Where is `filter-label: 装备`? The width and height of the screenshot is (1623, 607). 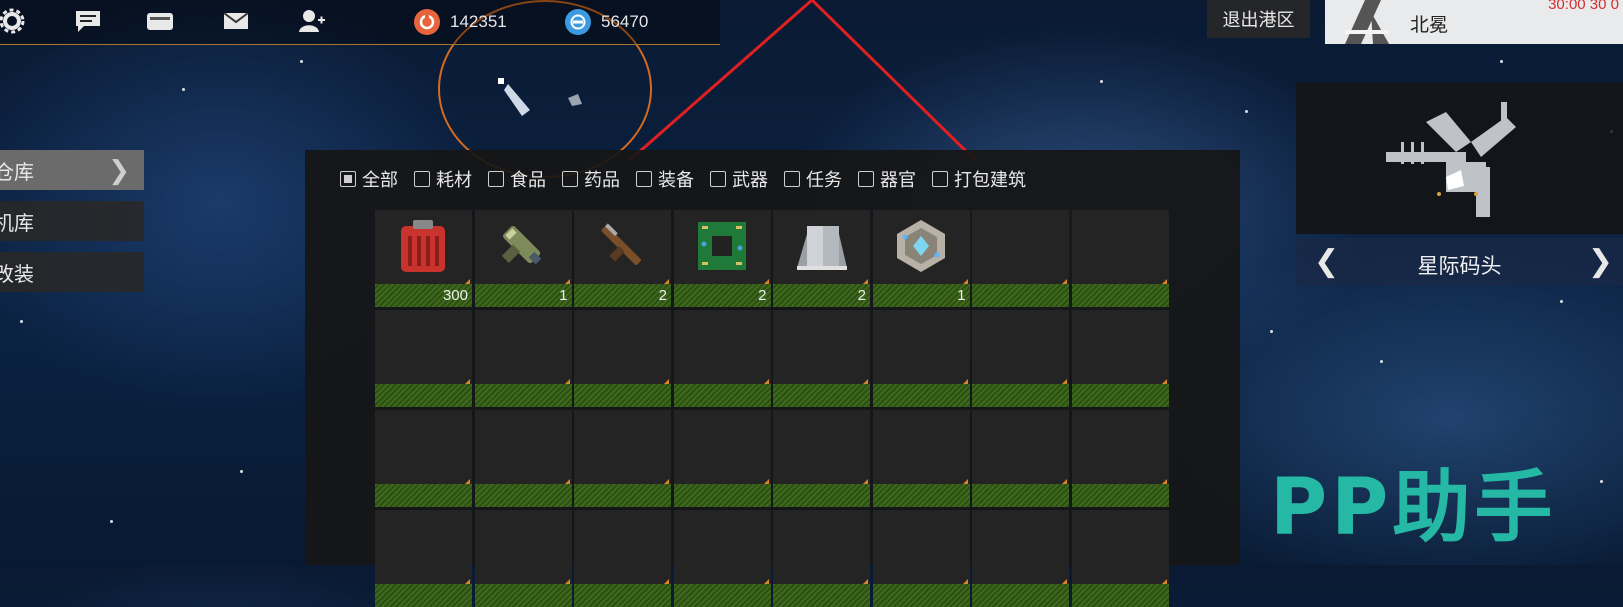
filter-label: 装备 is located at coordinates (676, 180).